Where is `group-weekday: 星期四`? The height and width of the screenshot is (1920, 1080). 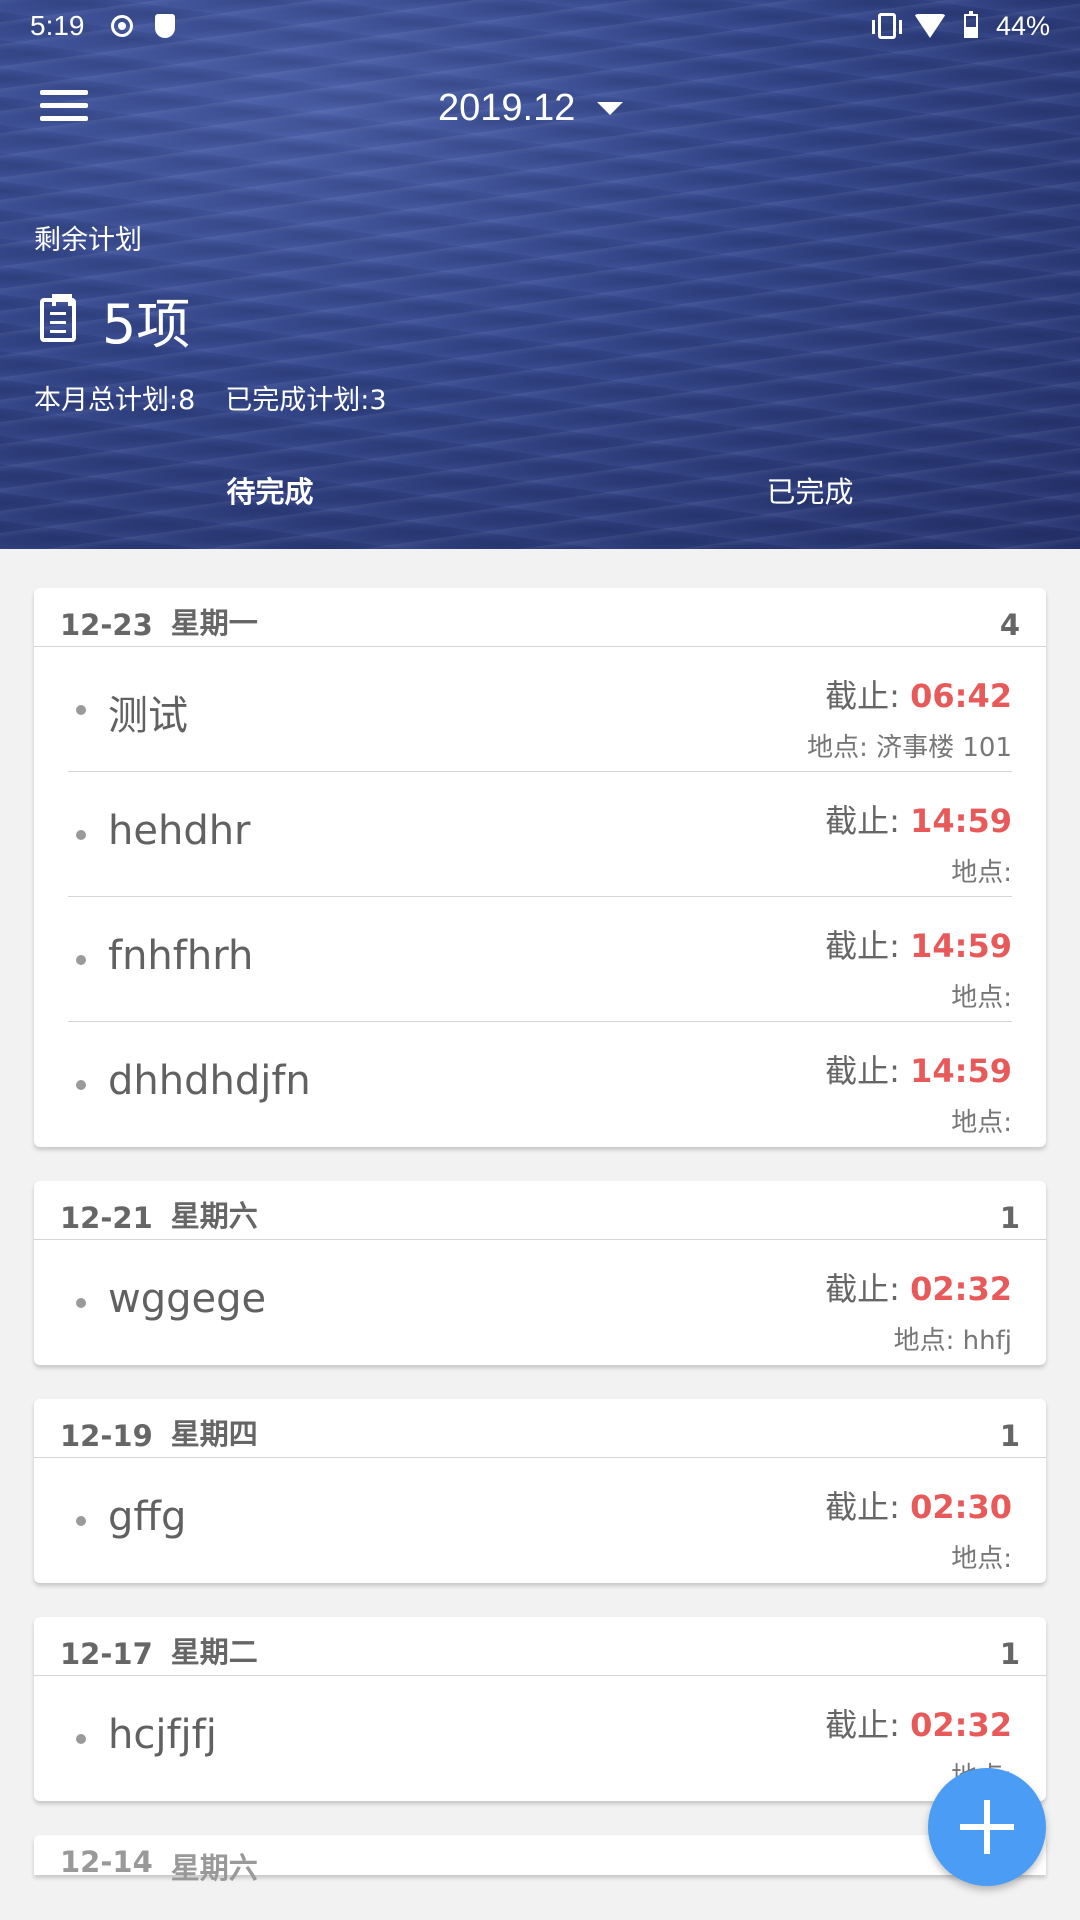 group-weekday: 星期四 is located at coordinates (214, 1434).